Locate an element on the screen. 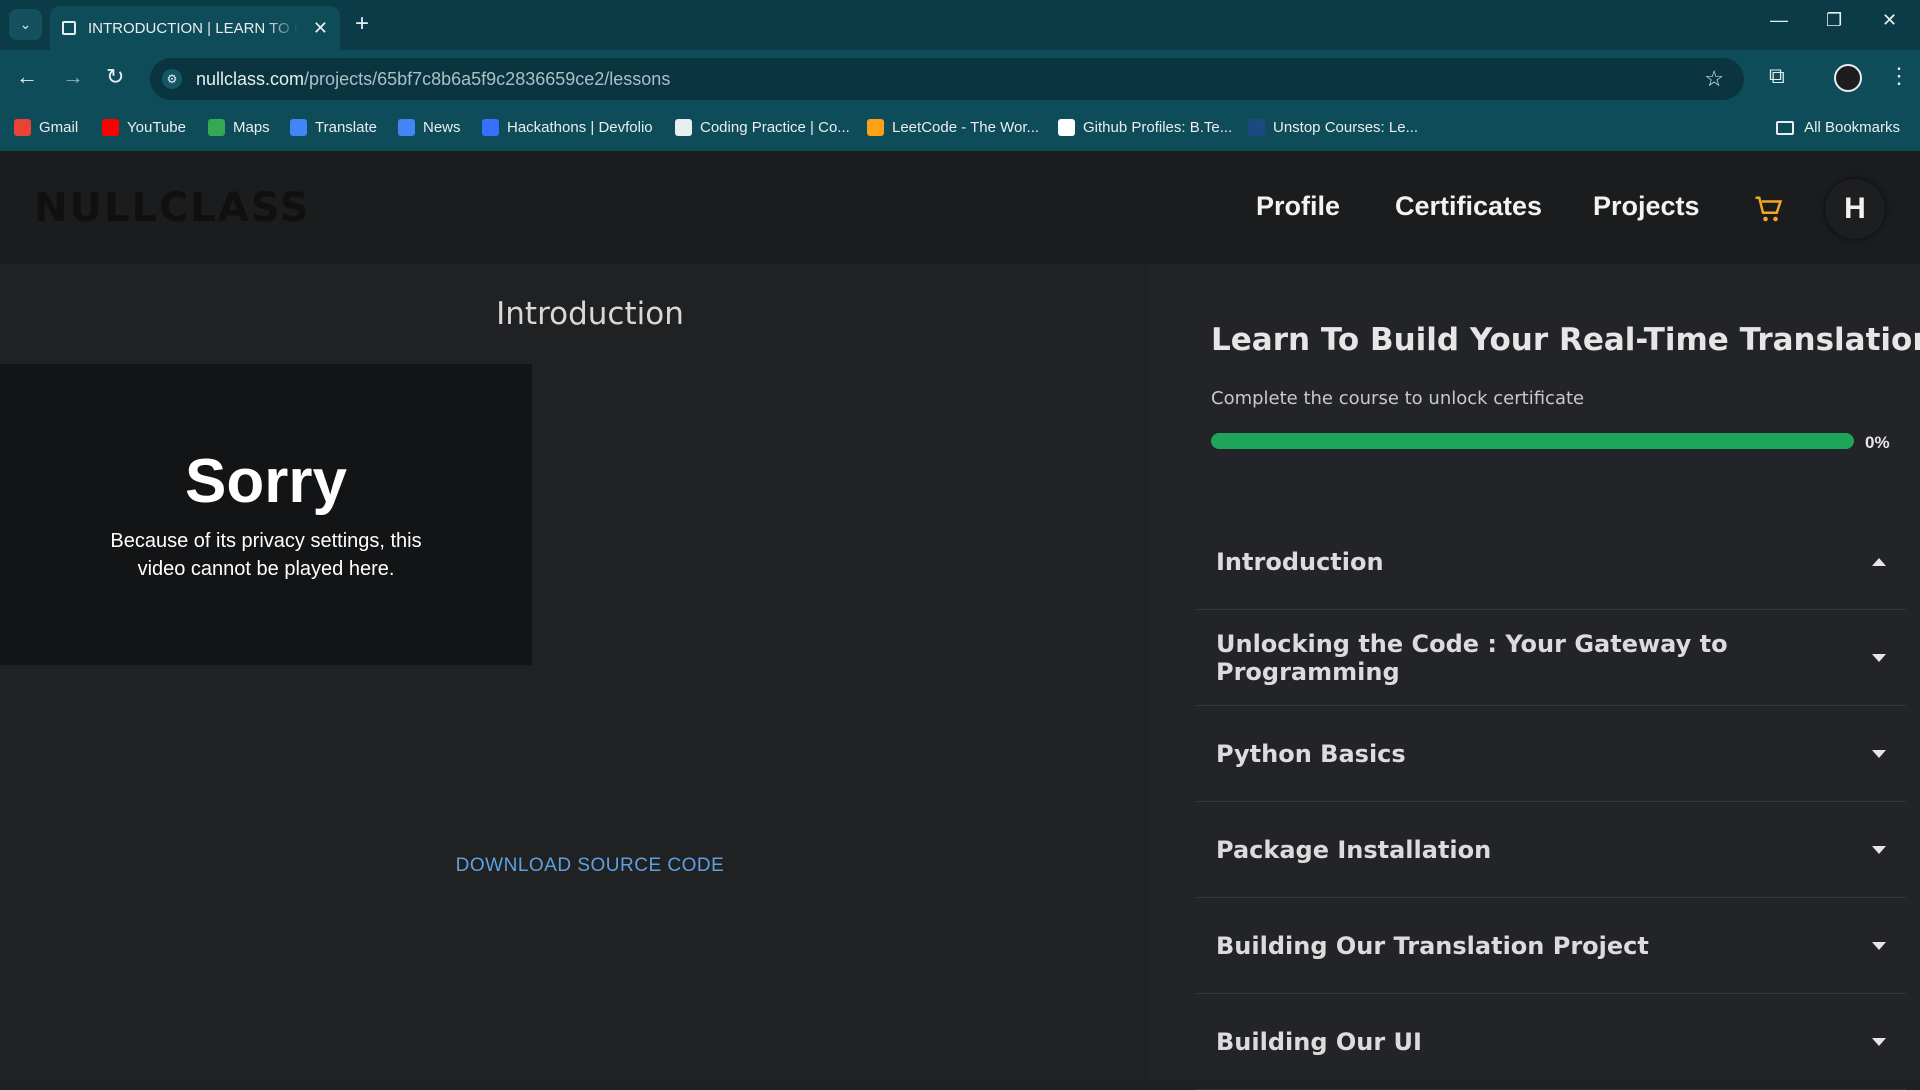 This screenshot has width=1920, height=1090. course-section-item: Building Our Translation Project is located at coordinates (1551, 946).